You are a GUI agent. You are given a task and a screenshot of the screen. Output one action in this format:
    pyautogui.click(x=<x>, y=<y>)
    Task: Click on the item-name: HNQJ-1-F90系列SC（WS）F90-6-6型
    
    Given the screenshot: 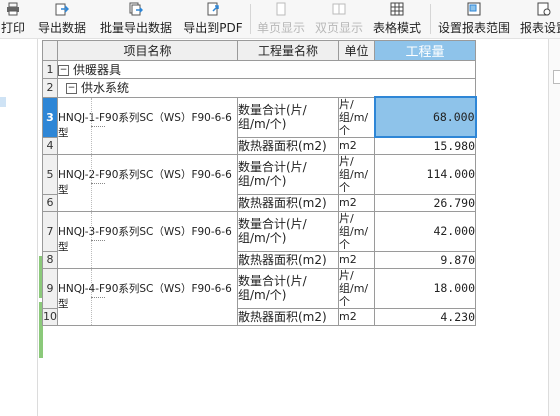 What is the action you would take?
    pyautogui.click(x=145, y=125)
    